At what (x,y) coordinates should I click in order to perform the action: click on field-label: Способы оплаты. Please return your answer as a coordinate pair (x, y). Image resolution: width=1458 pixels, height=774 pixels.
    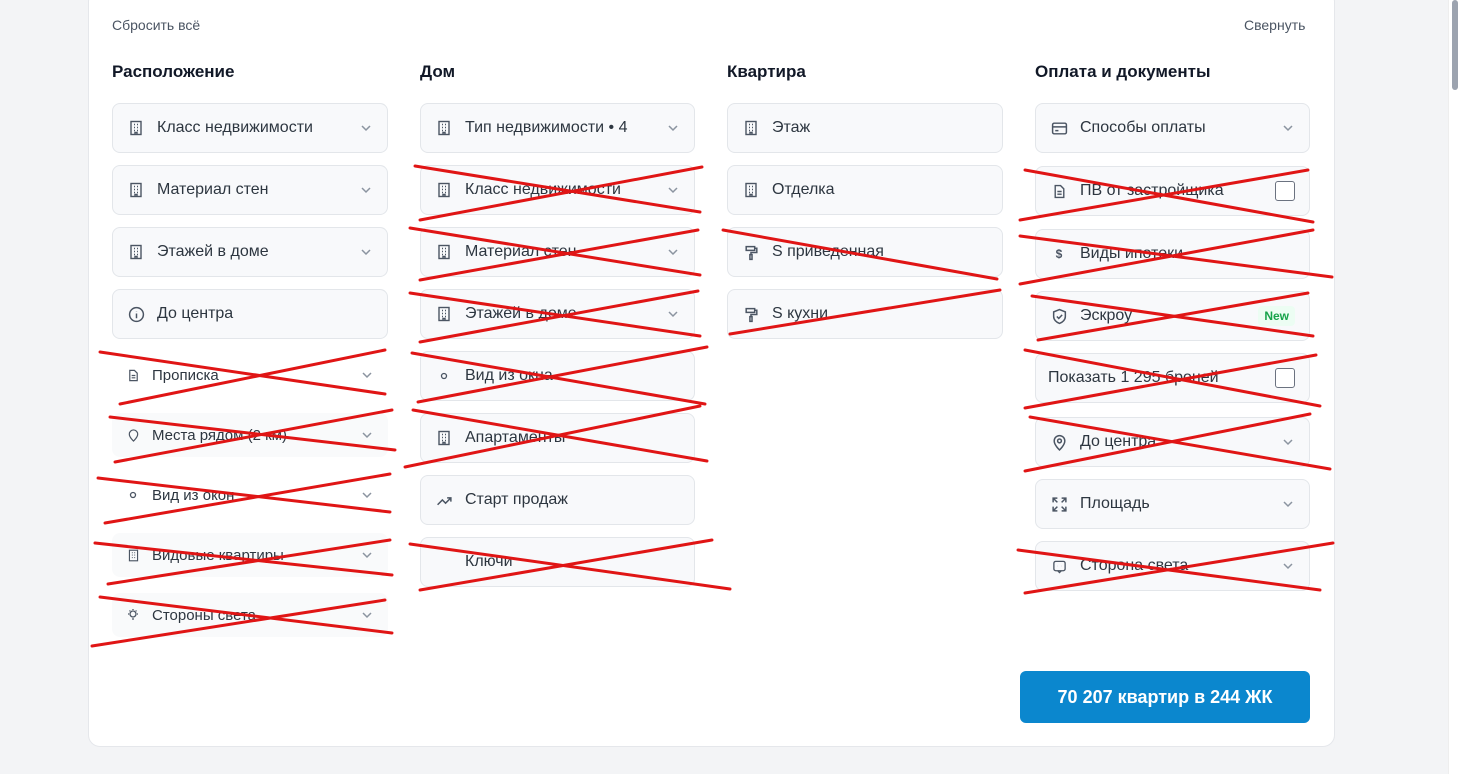
    Looking at the image, I should click on (1143, 127).